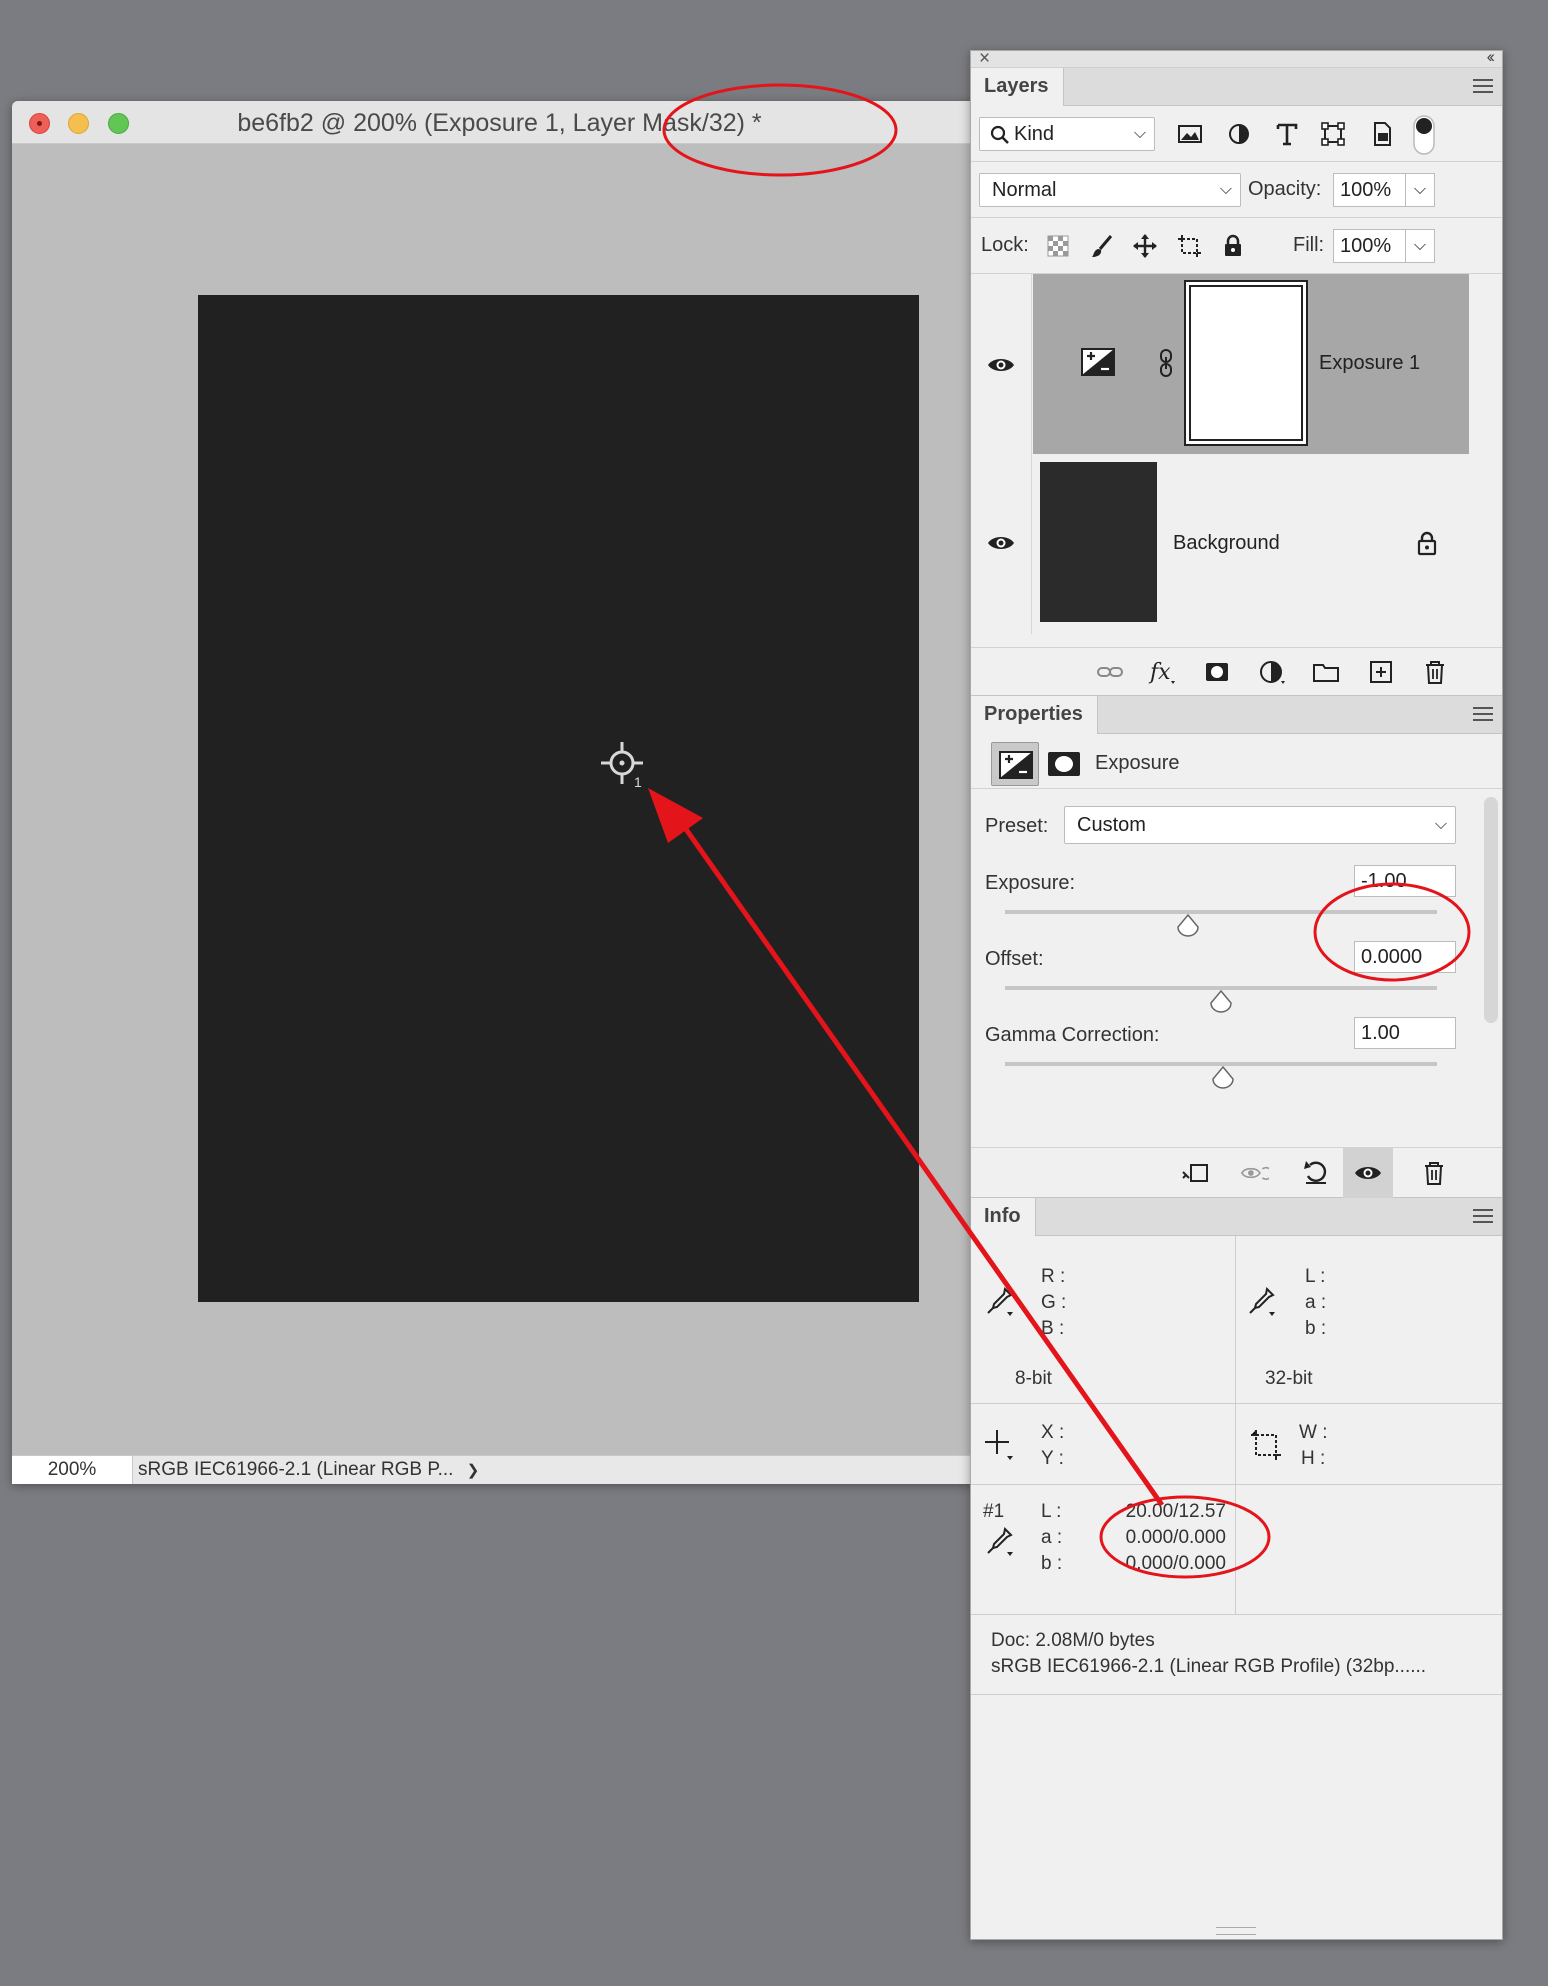  Describe the element at coordinates (1064, 764) in the screenshot. I see `mask-properties-icon` at that location.